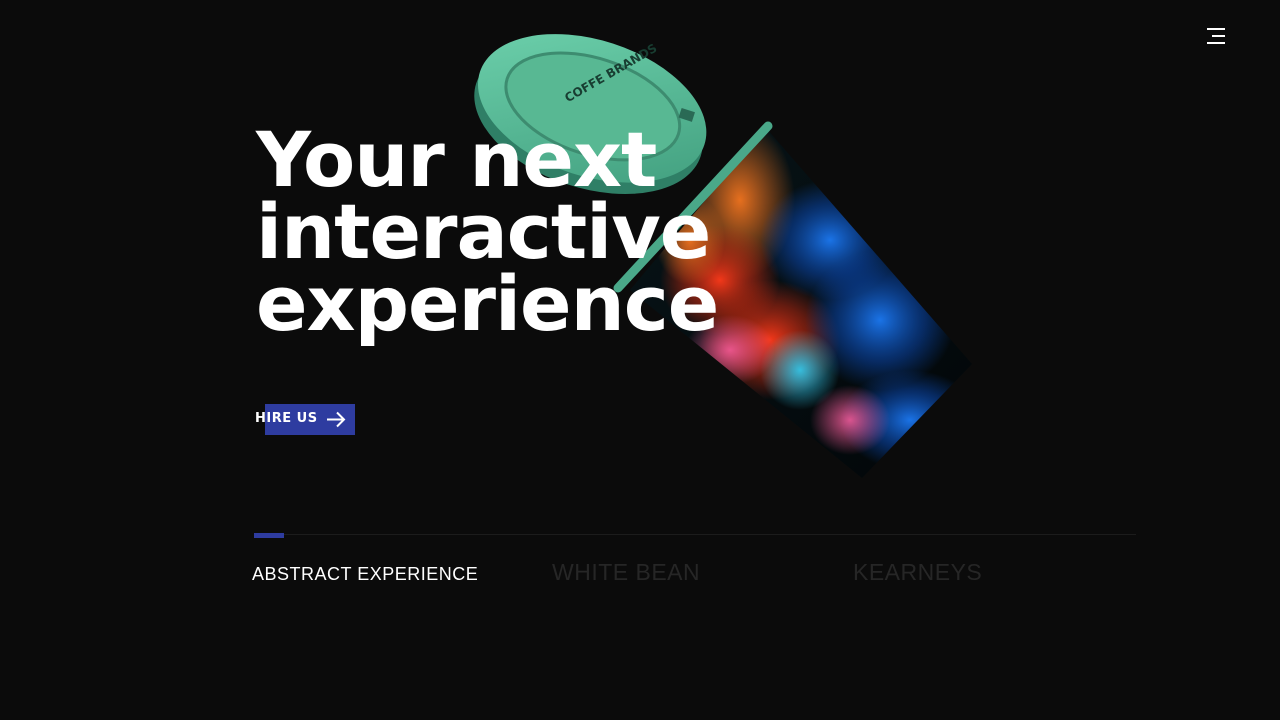  I want to click on hire-us-label: HIRE US, so click(286, 418).